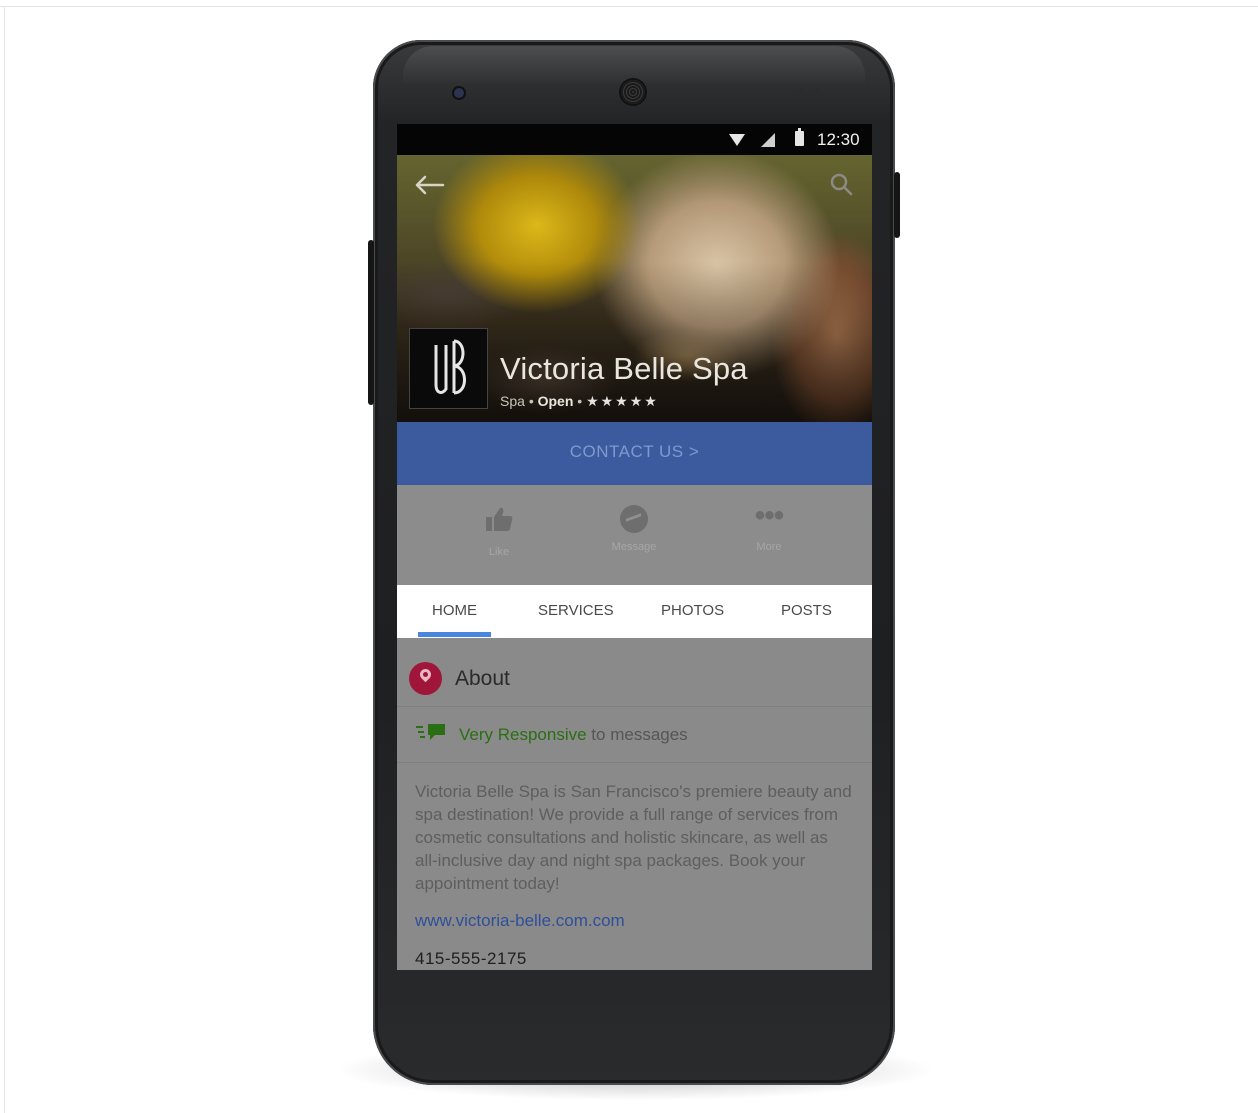  Describe the element at coordinates (520, 921) in the screenshot. I see `website-link: www.victoria-belle.com.com` at that location.